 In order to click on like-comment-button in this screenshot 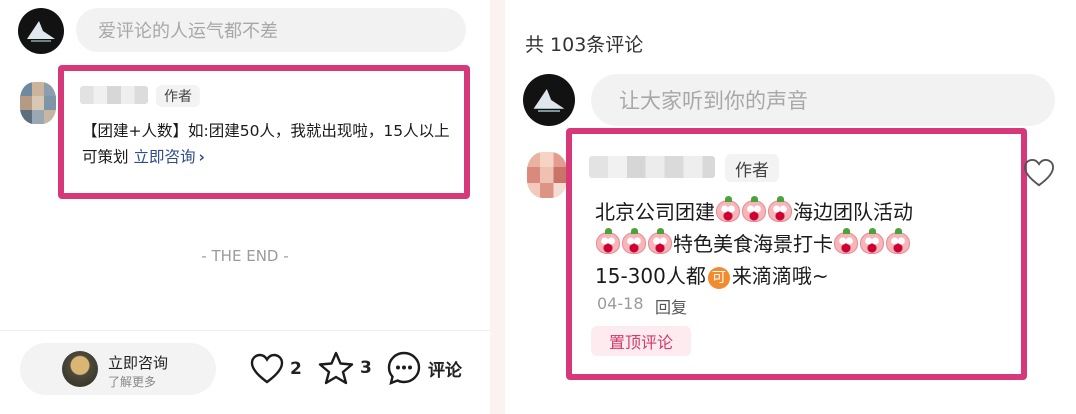, I will do `click(1039, 173)`.